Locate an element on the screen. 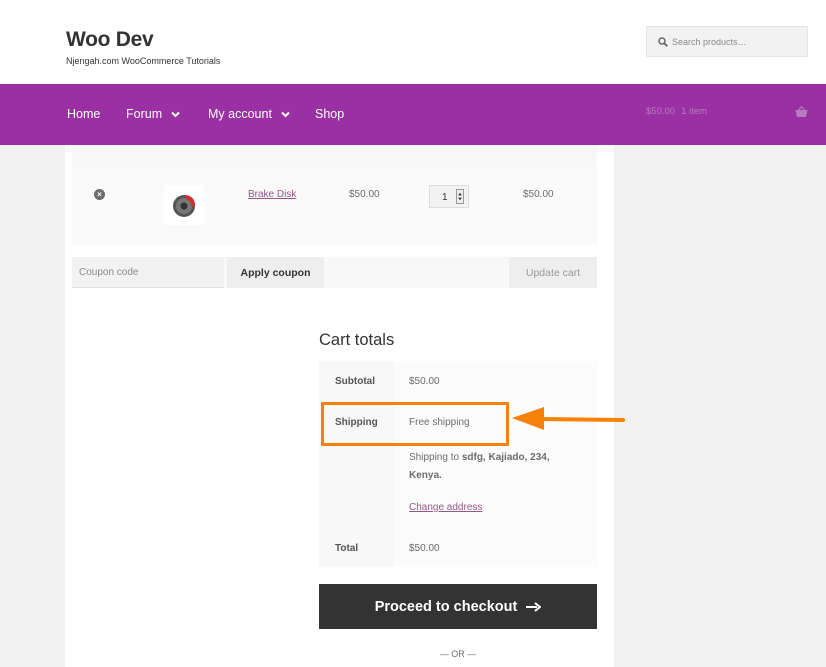 The width and height of the screenshot is (826, 667). proceed-to-checkout-button: Proceed to checkout is located at coordinates (458, 606).